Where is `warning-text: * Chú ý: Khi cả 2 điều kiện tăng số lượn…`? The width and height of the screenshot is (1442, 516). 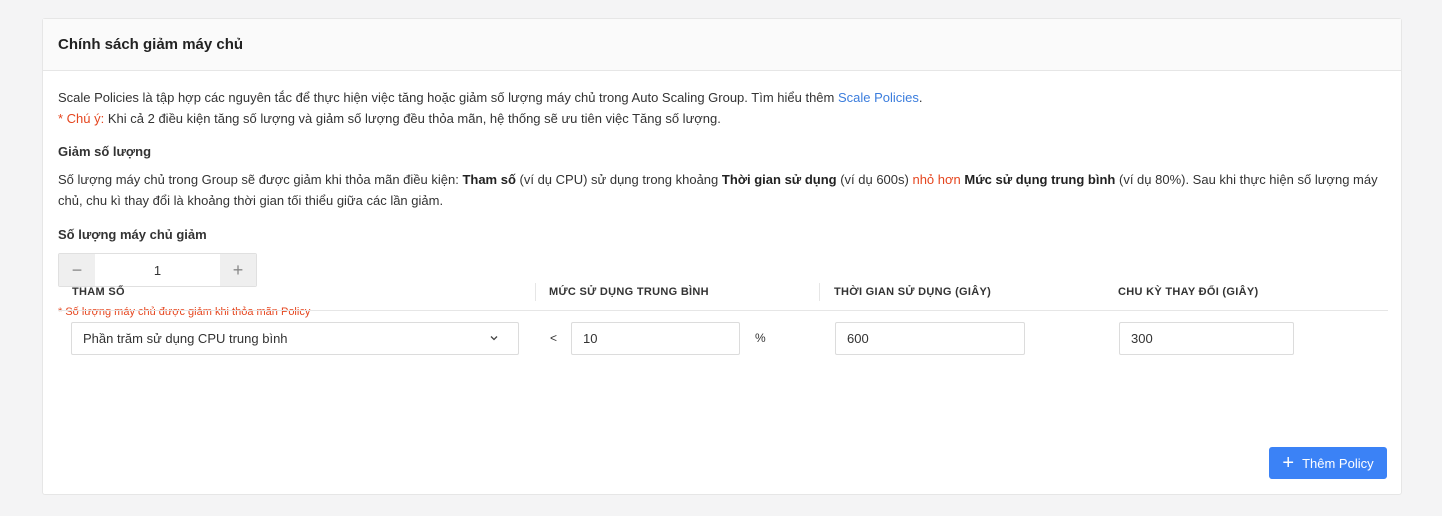
warning-text: * Chú ý: Khi cả 2 điều kiện tăng số lượn… is located at coordinates (722, 118).